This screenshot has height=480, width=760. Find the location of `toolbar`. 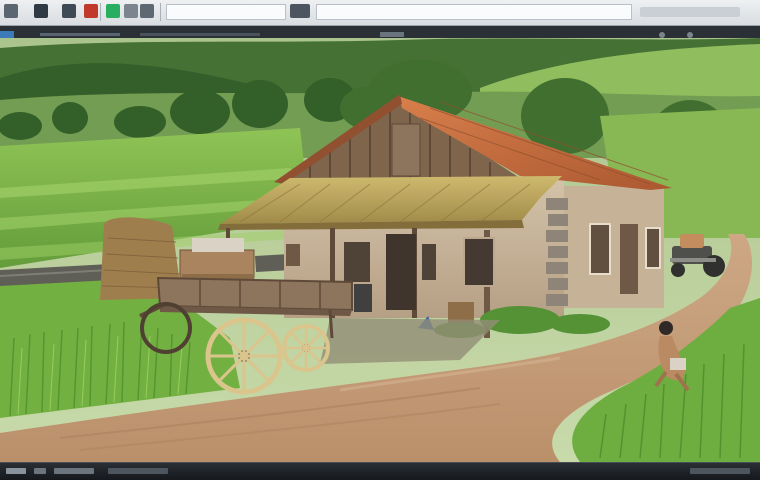

toolbar is located at coordinates (380, 13).